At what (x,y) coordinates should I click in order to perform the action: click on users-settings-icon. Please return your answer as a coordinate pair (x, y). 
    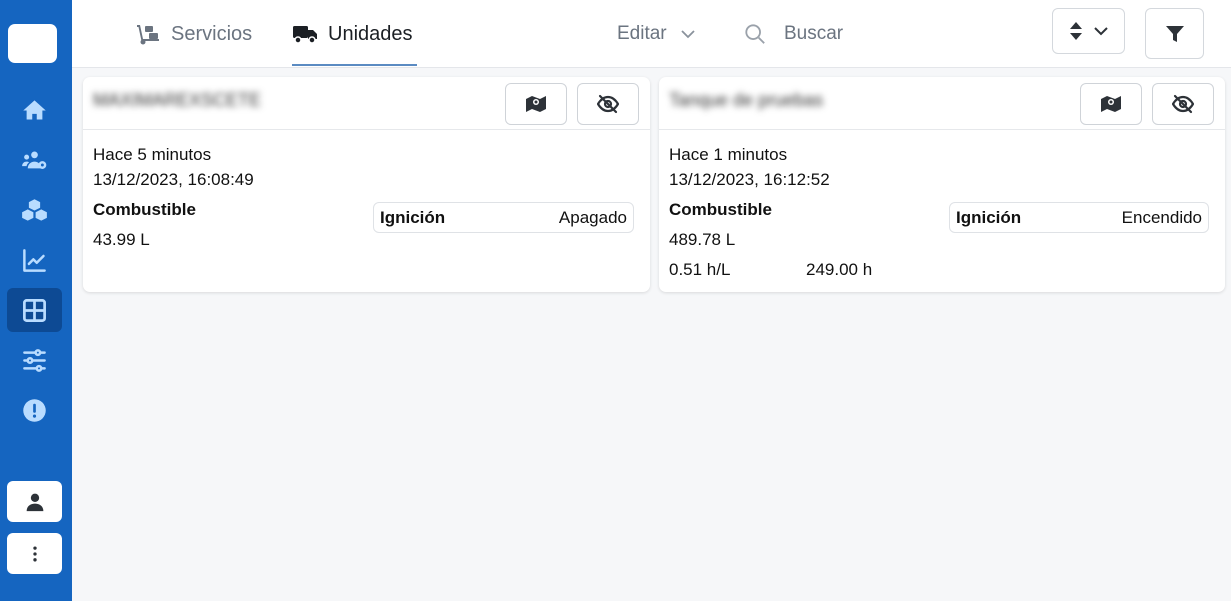
    Looking at the image, I should click on (34, 160).